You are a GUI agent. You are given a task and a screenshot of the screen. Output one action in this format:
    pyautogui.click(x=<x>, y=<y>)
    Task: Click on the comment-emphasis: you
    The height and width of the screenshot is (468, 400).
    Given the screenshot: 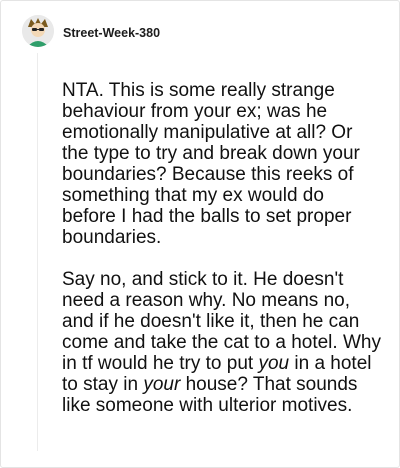 What is the action you would take?
    pyautogui.click(x=274, y=363)
    